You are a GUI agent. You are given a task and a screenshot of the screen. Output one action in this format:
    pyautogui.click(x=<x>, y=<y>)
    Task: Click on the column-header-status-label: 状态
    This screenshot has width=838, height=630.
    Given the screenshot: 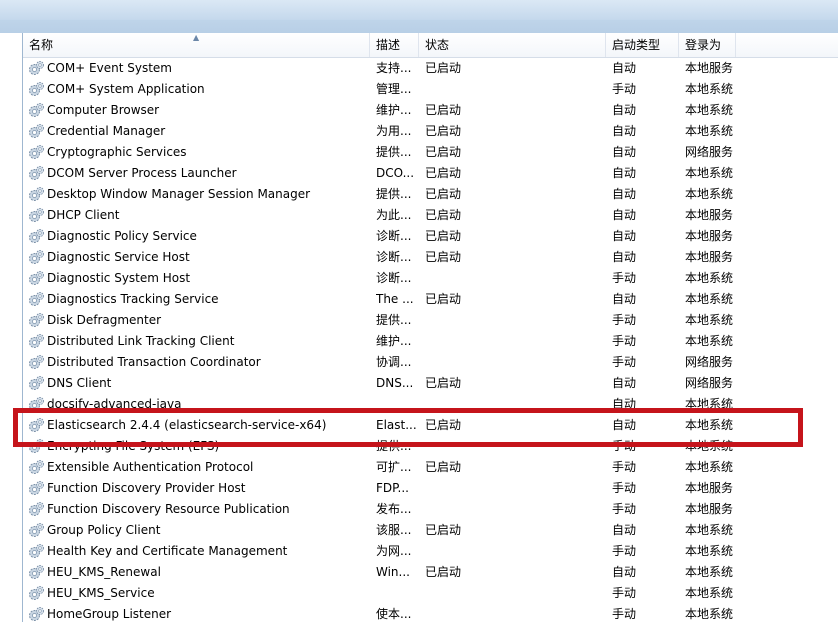 What is the action you would take?
    pyautogui.click(x=437, y=45)
    